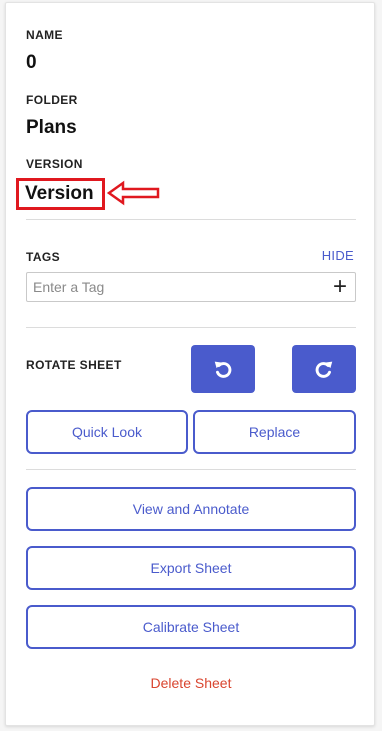  I want to click on rotate-counterclockwise-icon, so click(223, 369).